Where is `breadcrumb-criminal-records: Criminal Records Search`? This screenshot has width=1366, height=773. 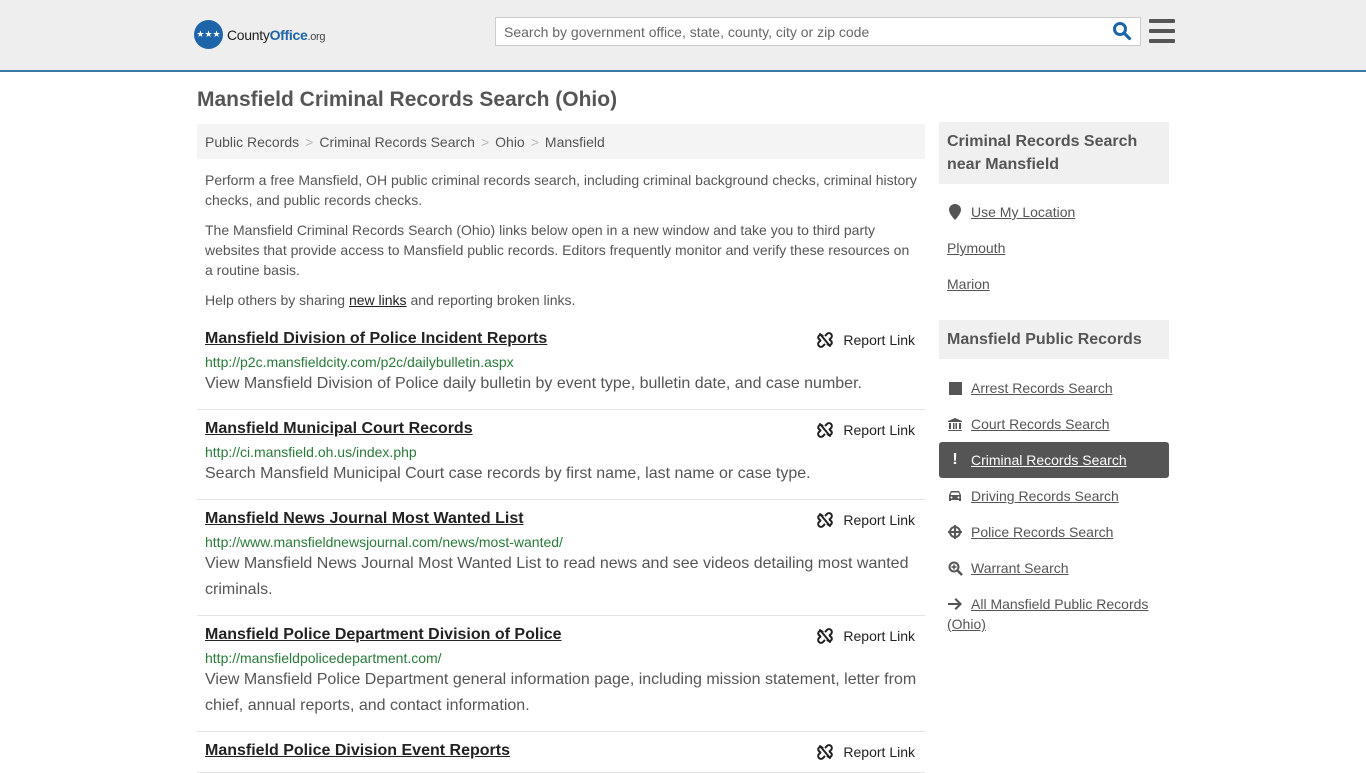 breadcrumb-criminal-records: Criminal Records Search is located at coordinates (397, 142).